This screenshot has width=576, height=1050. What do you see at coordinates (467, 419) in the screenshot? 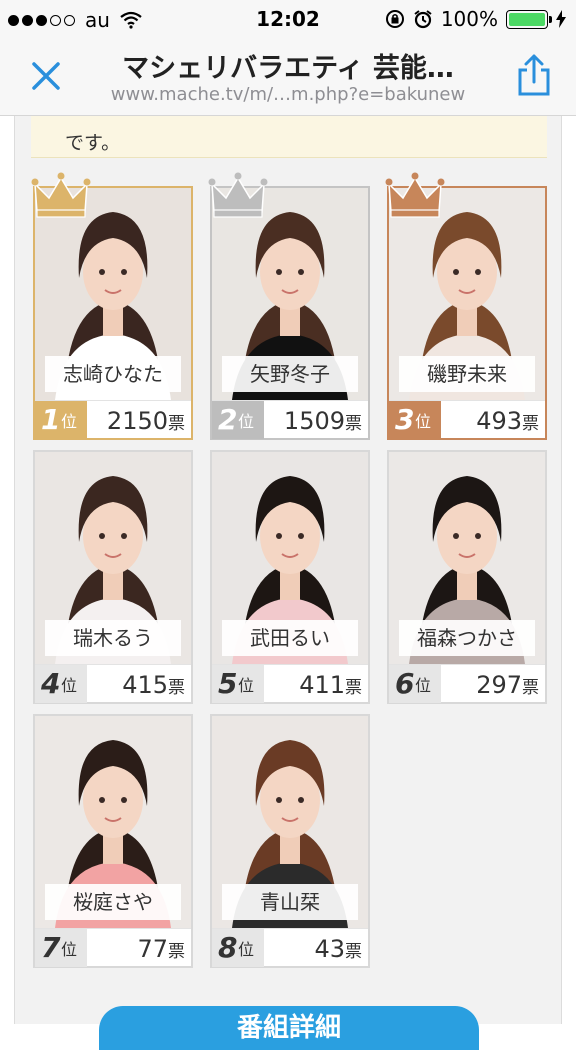
I see `rank-row: 3 位 493票` at bounding box center [467, 419].